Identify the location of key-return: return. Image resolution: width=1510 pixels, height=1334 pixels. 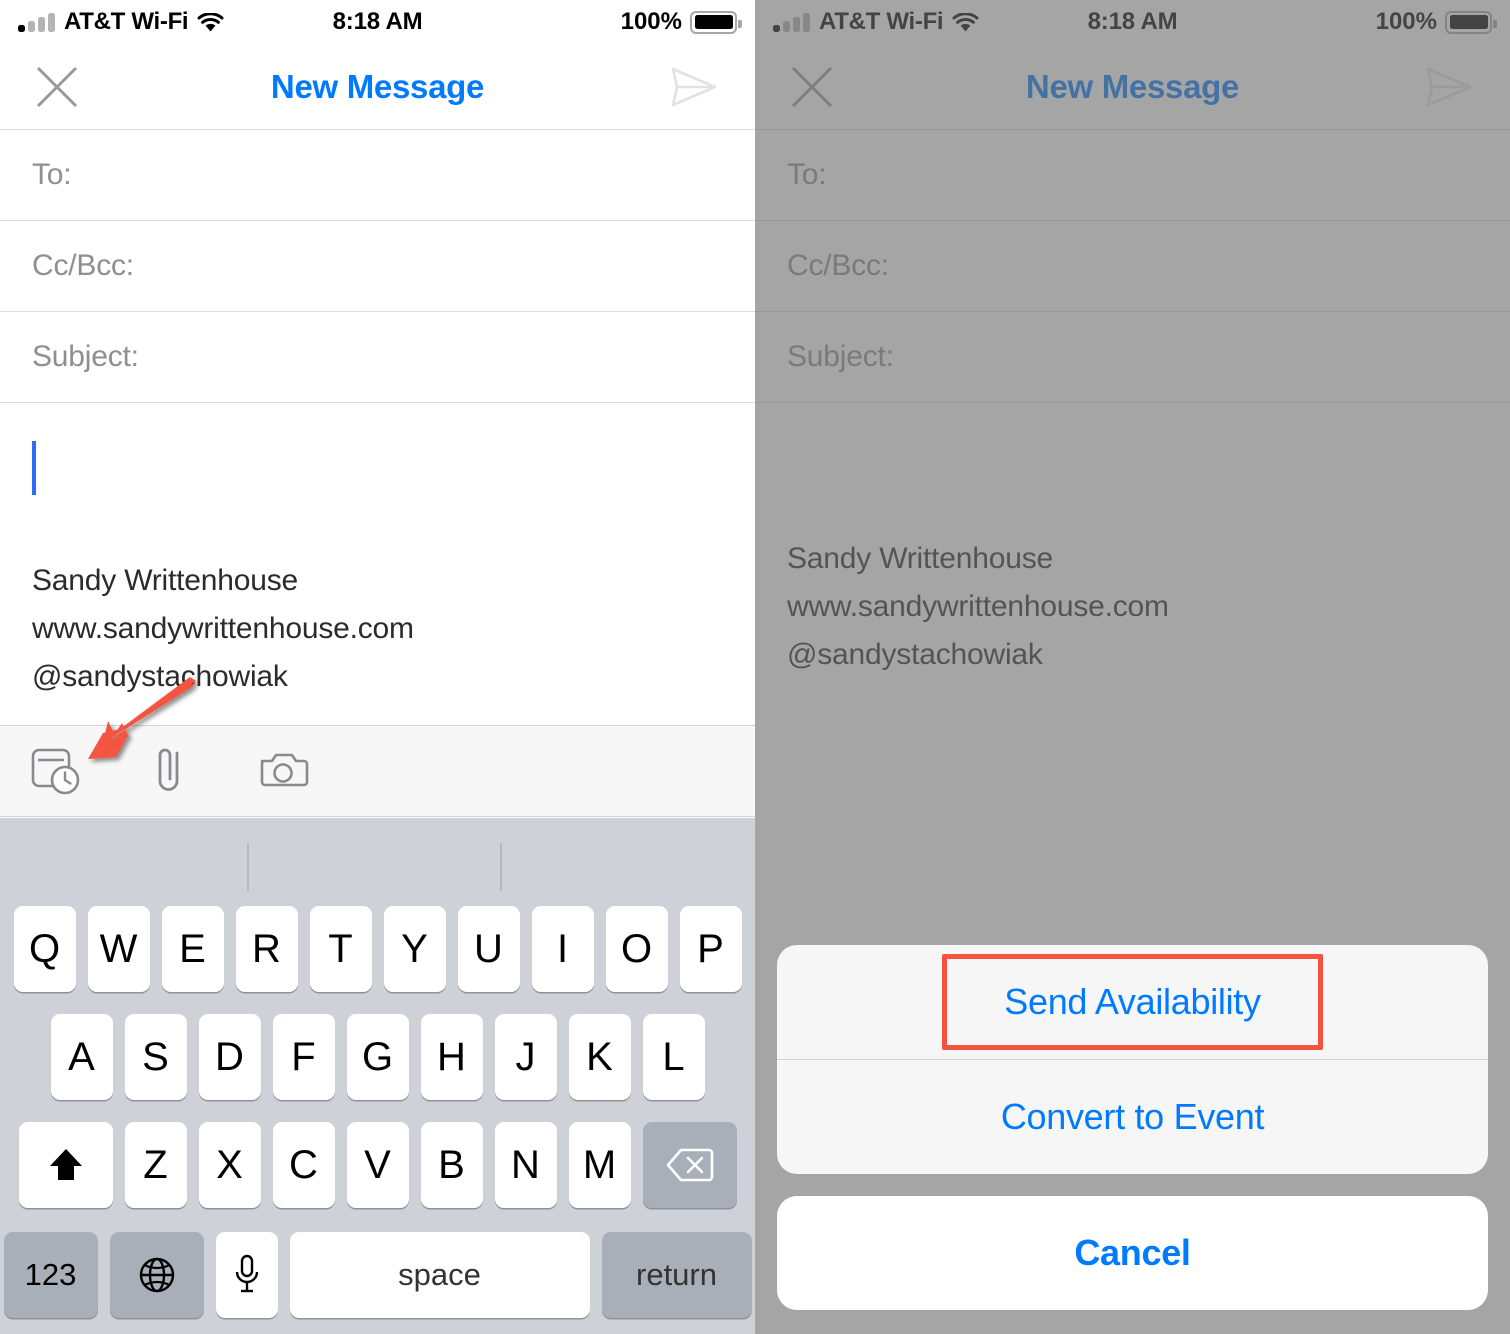
(676, 1275).